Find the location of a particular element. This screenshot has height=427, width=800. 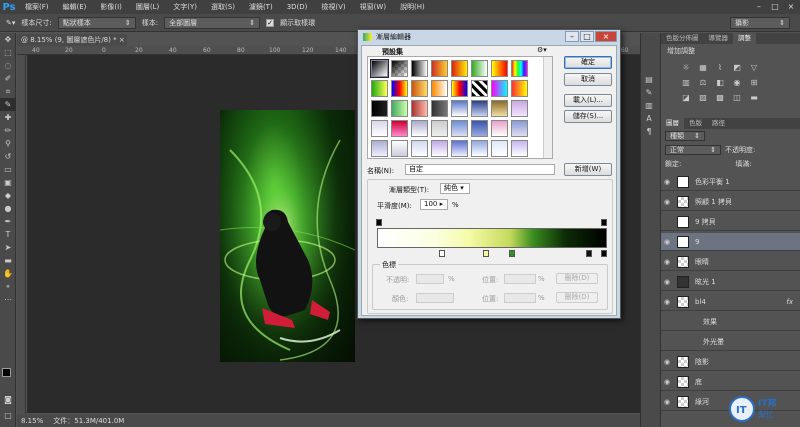

fx-icon: fx is located at coordinates (789, 302).